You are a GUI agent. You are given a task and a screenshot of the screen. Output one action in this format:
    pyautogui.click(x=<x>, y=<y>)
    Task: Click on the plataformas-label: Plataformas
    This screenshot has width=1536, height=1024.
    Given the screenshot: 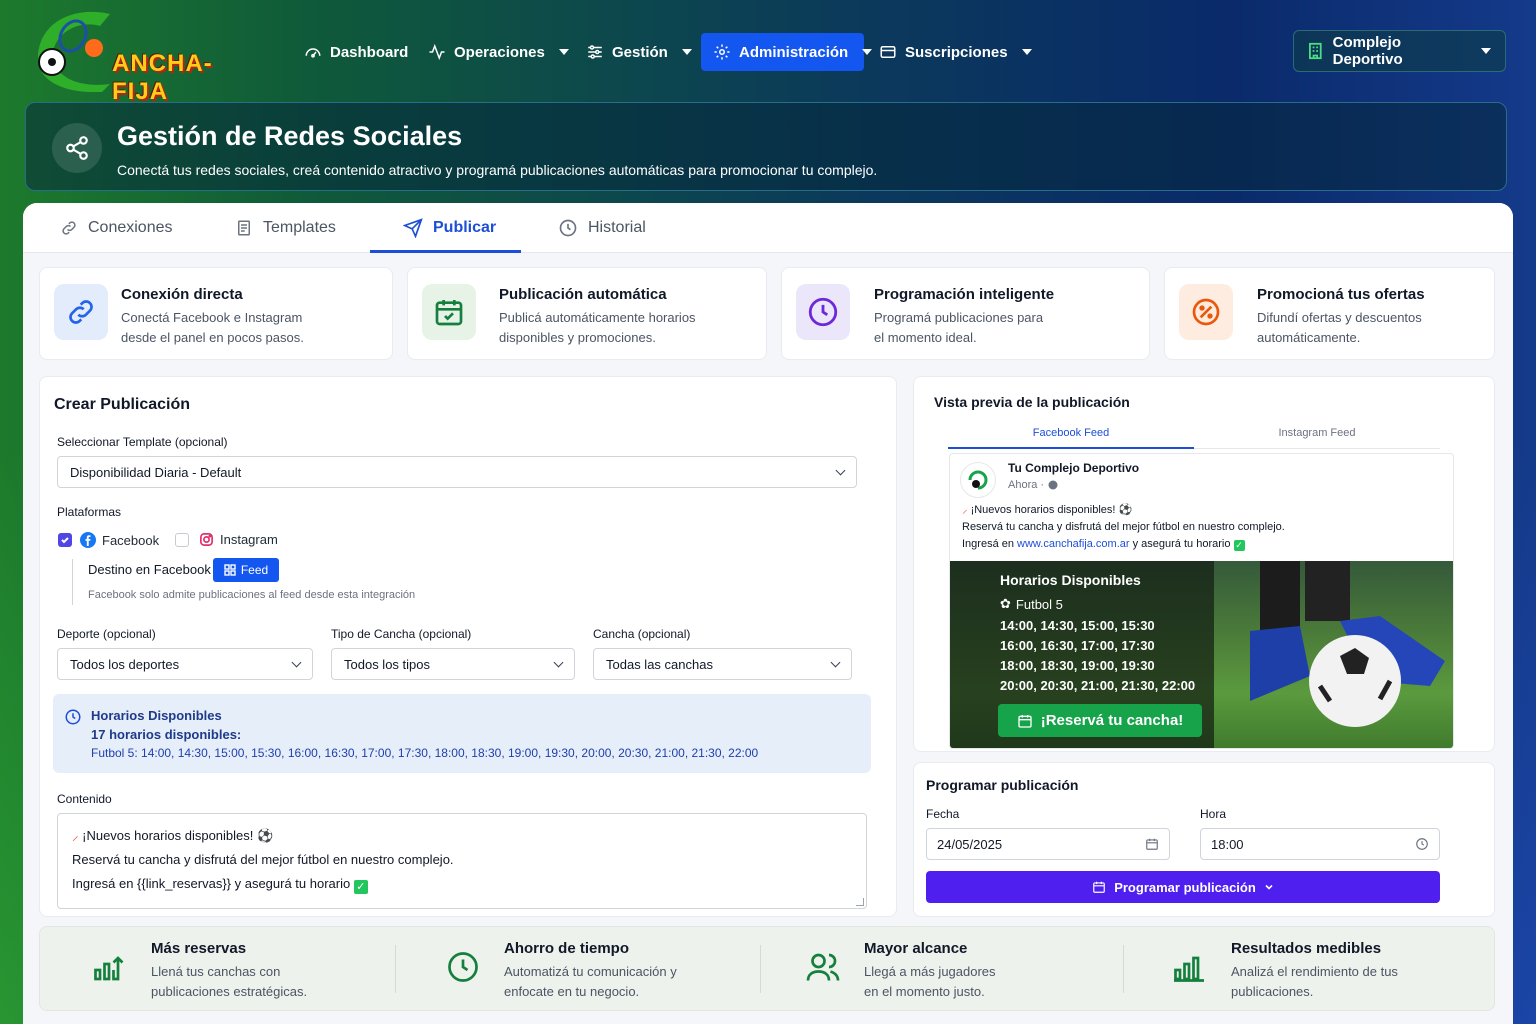 What is the action you would take?
    pyautogui.click(x=89, y=512)
    